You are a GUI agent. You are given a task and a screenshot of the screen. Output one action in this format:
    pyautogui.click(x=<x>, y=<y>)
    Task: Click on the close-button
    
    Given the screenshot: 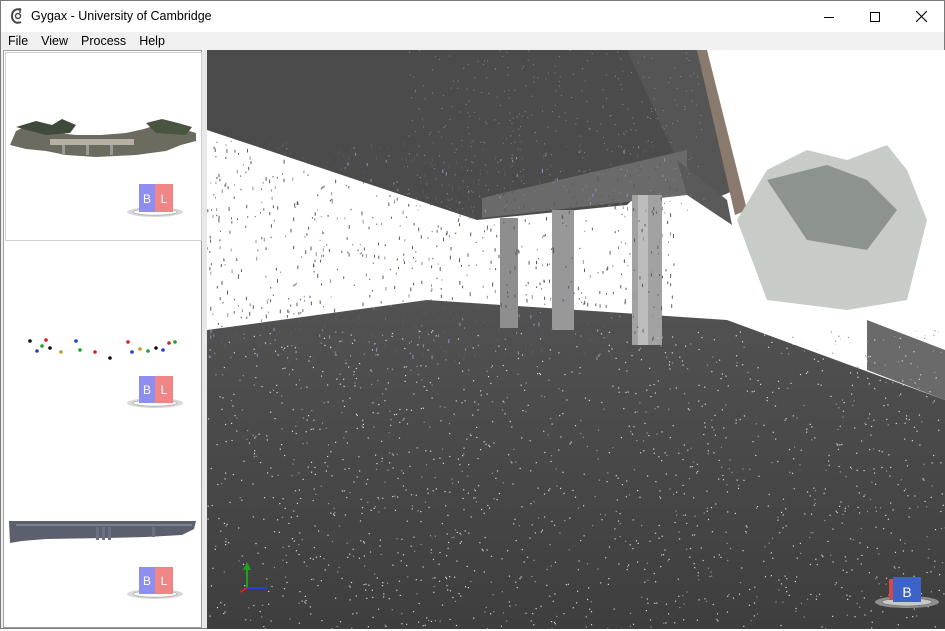 What is the action you would take?
    pyautogui.click(x=921, y=16)
    